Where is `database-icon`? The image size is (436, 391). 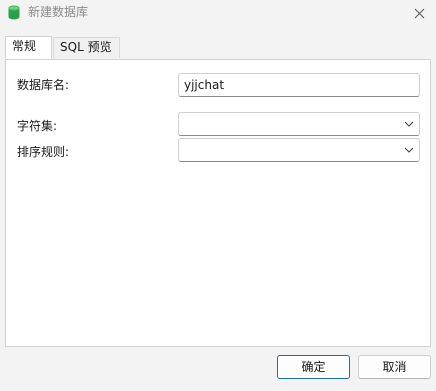 database-icon is located at coordinates (14, 12).